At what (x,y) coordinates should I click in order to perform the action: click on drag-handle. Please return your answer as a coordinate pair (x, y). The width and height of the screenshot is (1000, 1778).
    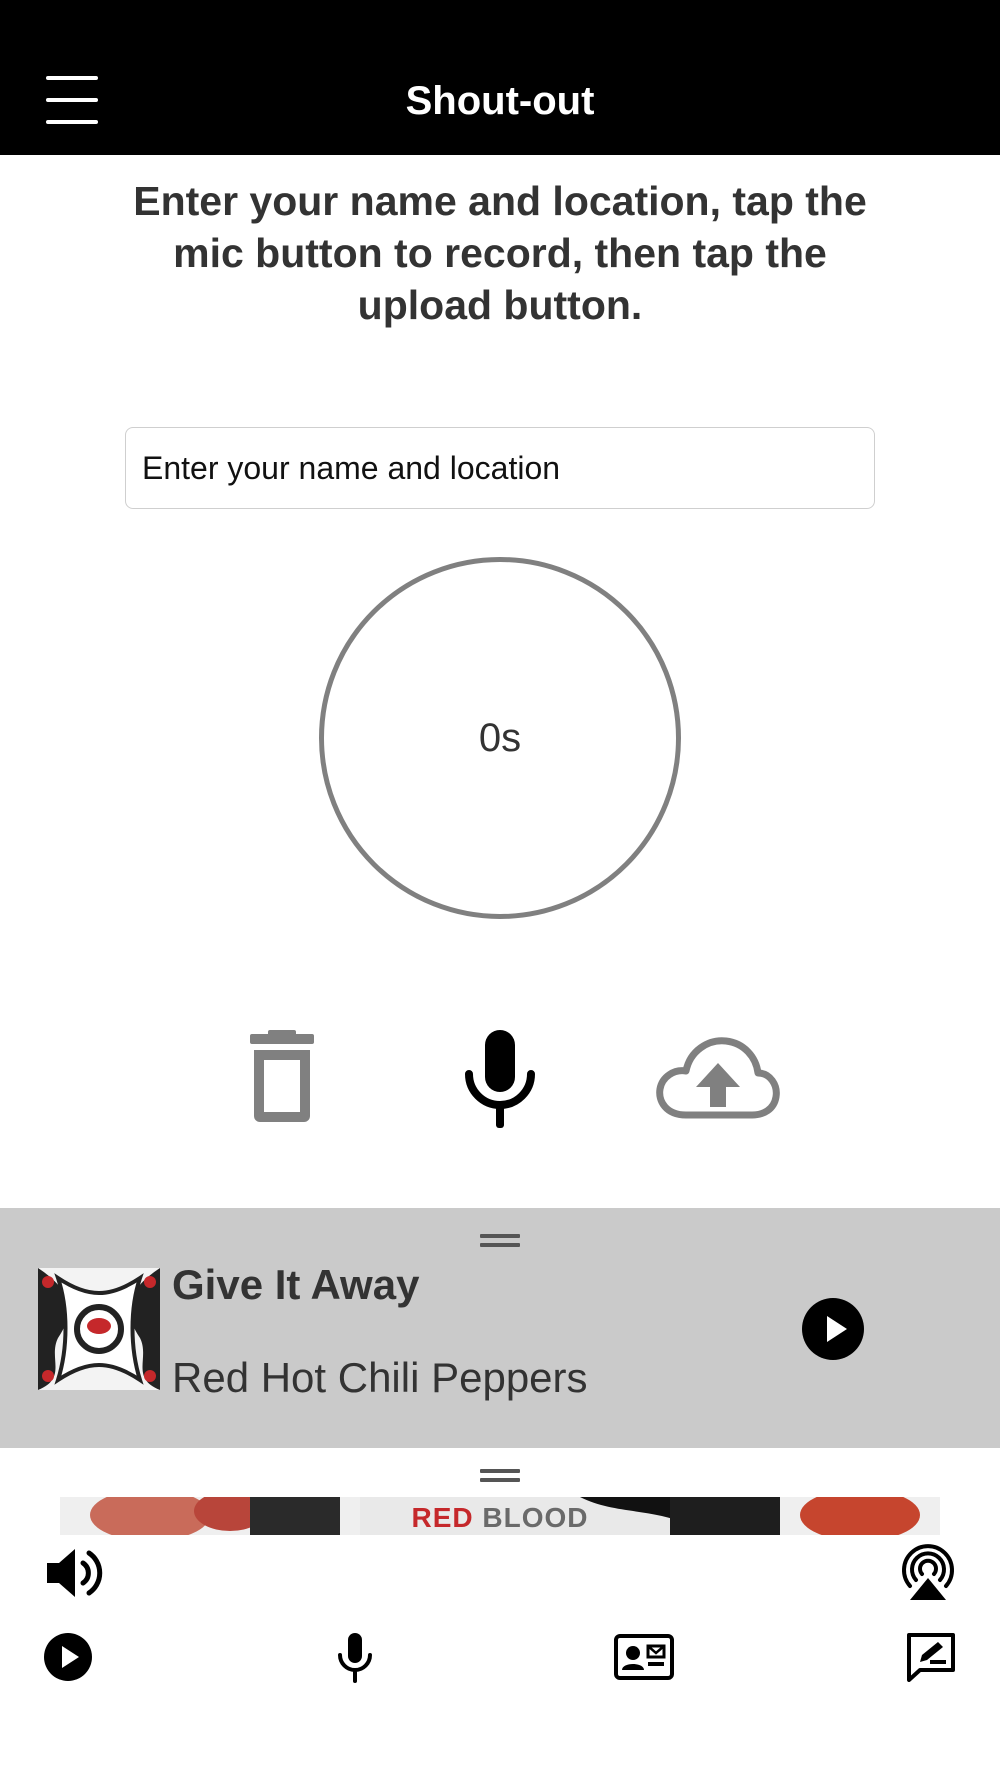
    Looking at the image, I should click on (500, 1241).